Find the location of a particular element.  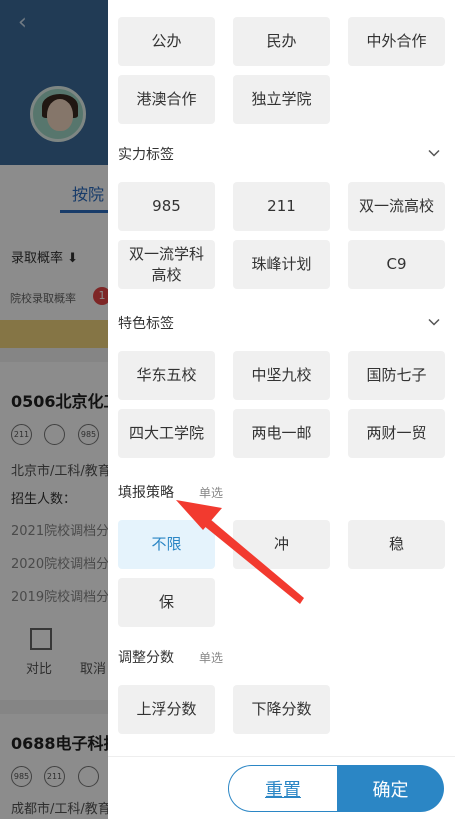

option-two-finance-one-trade: 两财一贸 is located at coordinates (396, 433).